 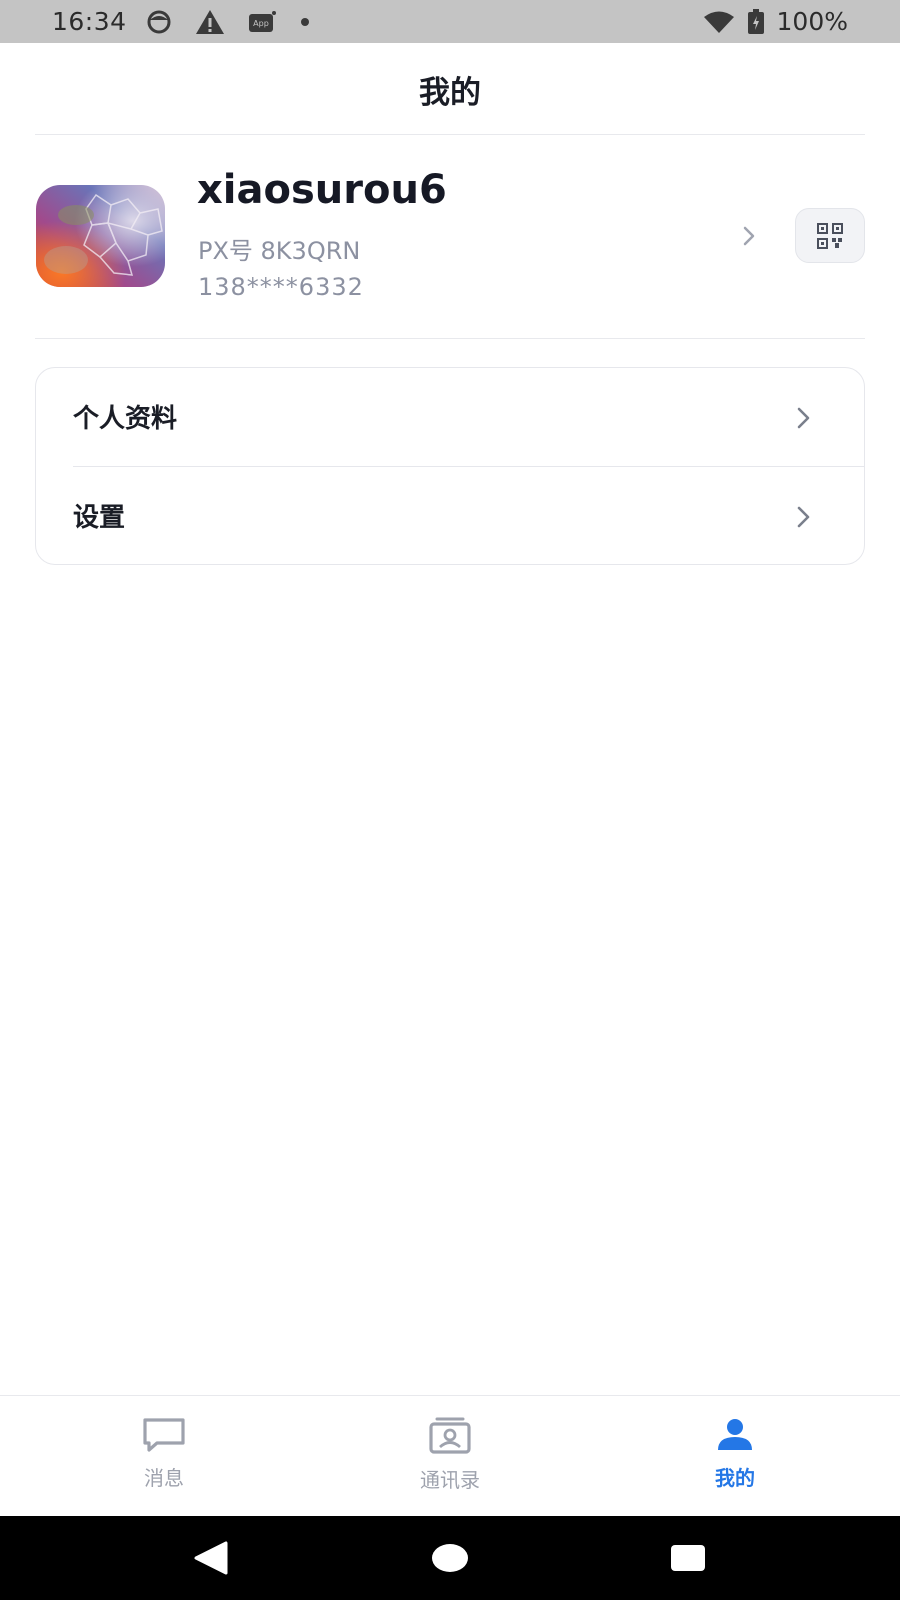 I want to click on wifi-icon, so click(x=718, y=22).